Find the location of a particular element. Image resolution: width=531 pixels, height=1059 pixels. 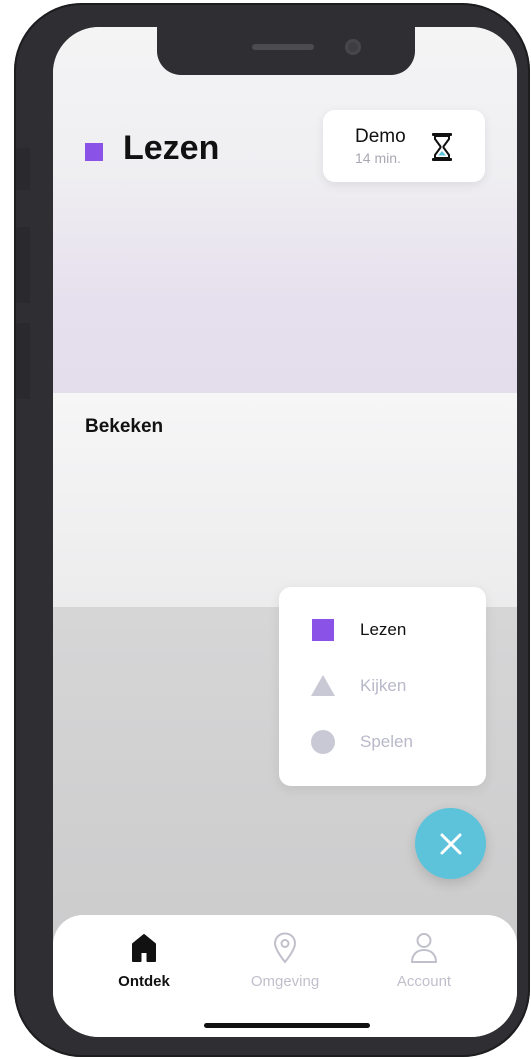

category-square-icon is located at coordinates (94, 152).